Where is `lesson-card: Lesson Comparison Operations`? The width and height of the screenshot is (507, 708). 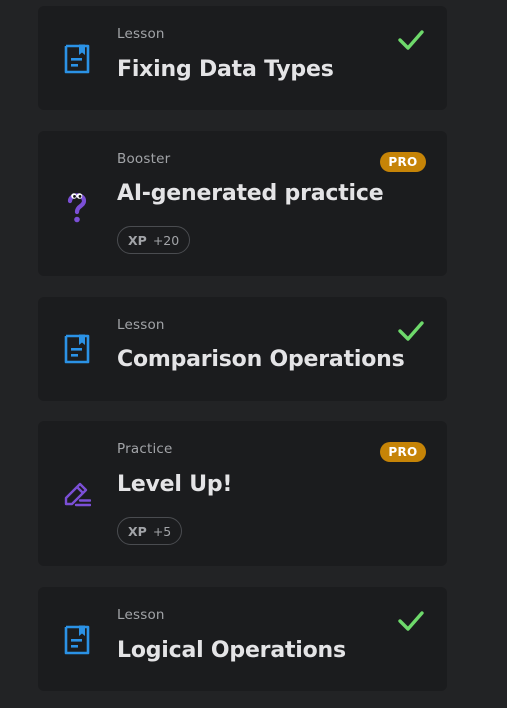
lesson-card: Lesson Comparison Operations is located at coordinates (242, 349).